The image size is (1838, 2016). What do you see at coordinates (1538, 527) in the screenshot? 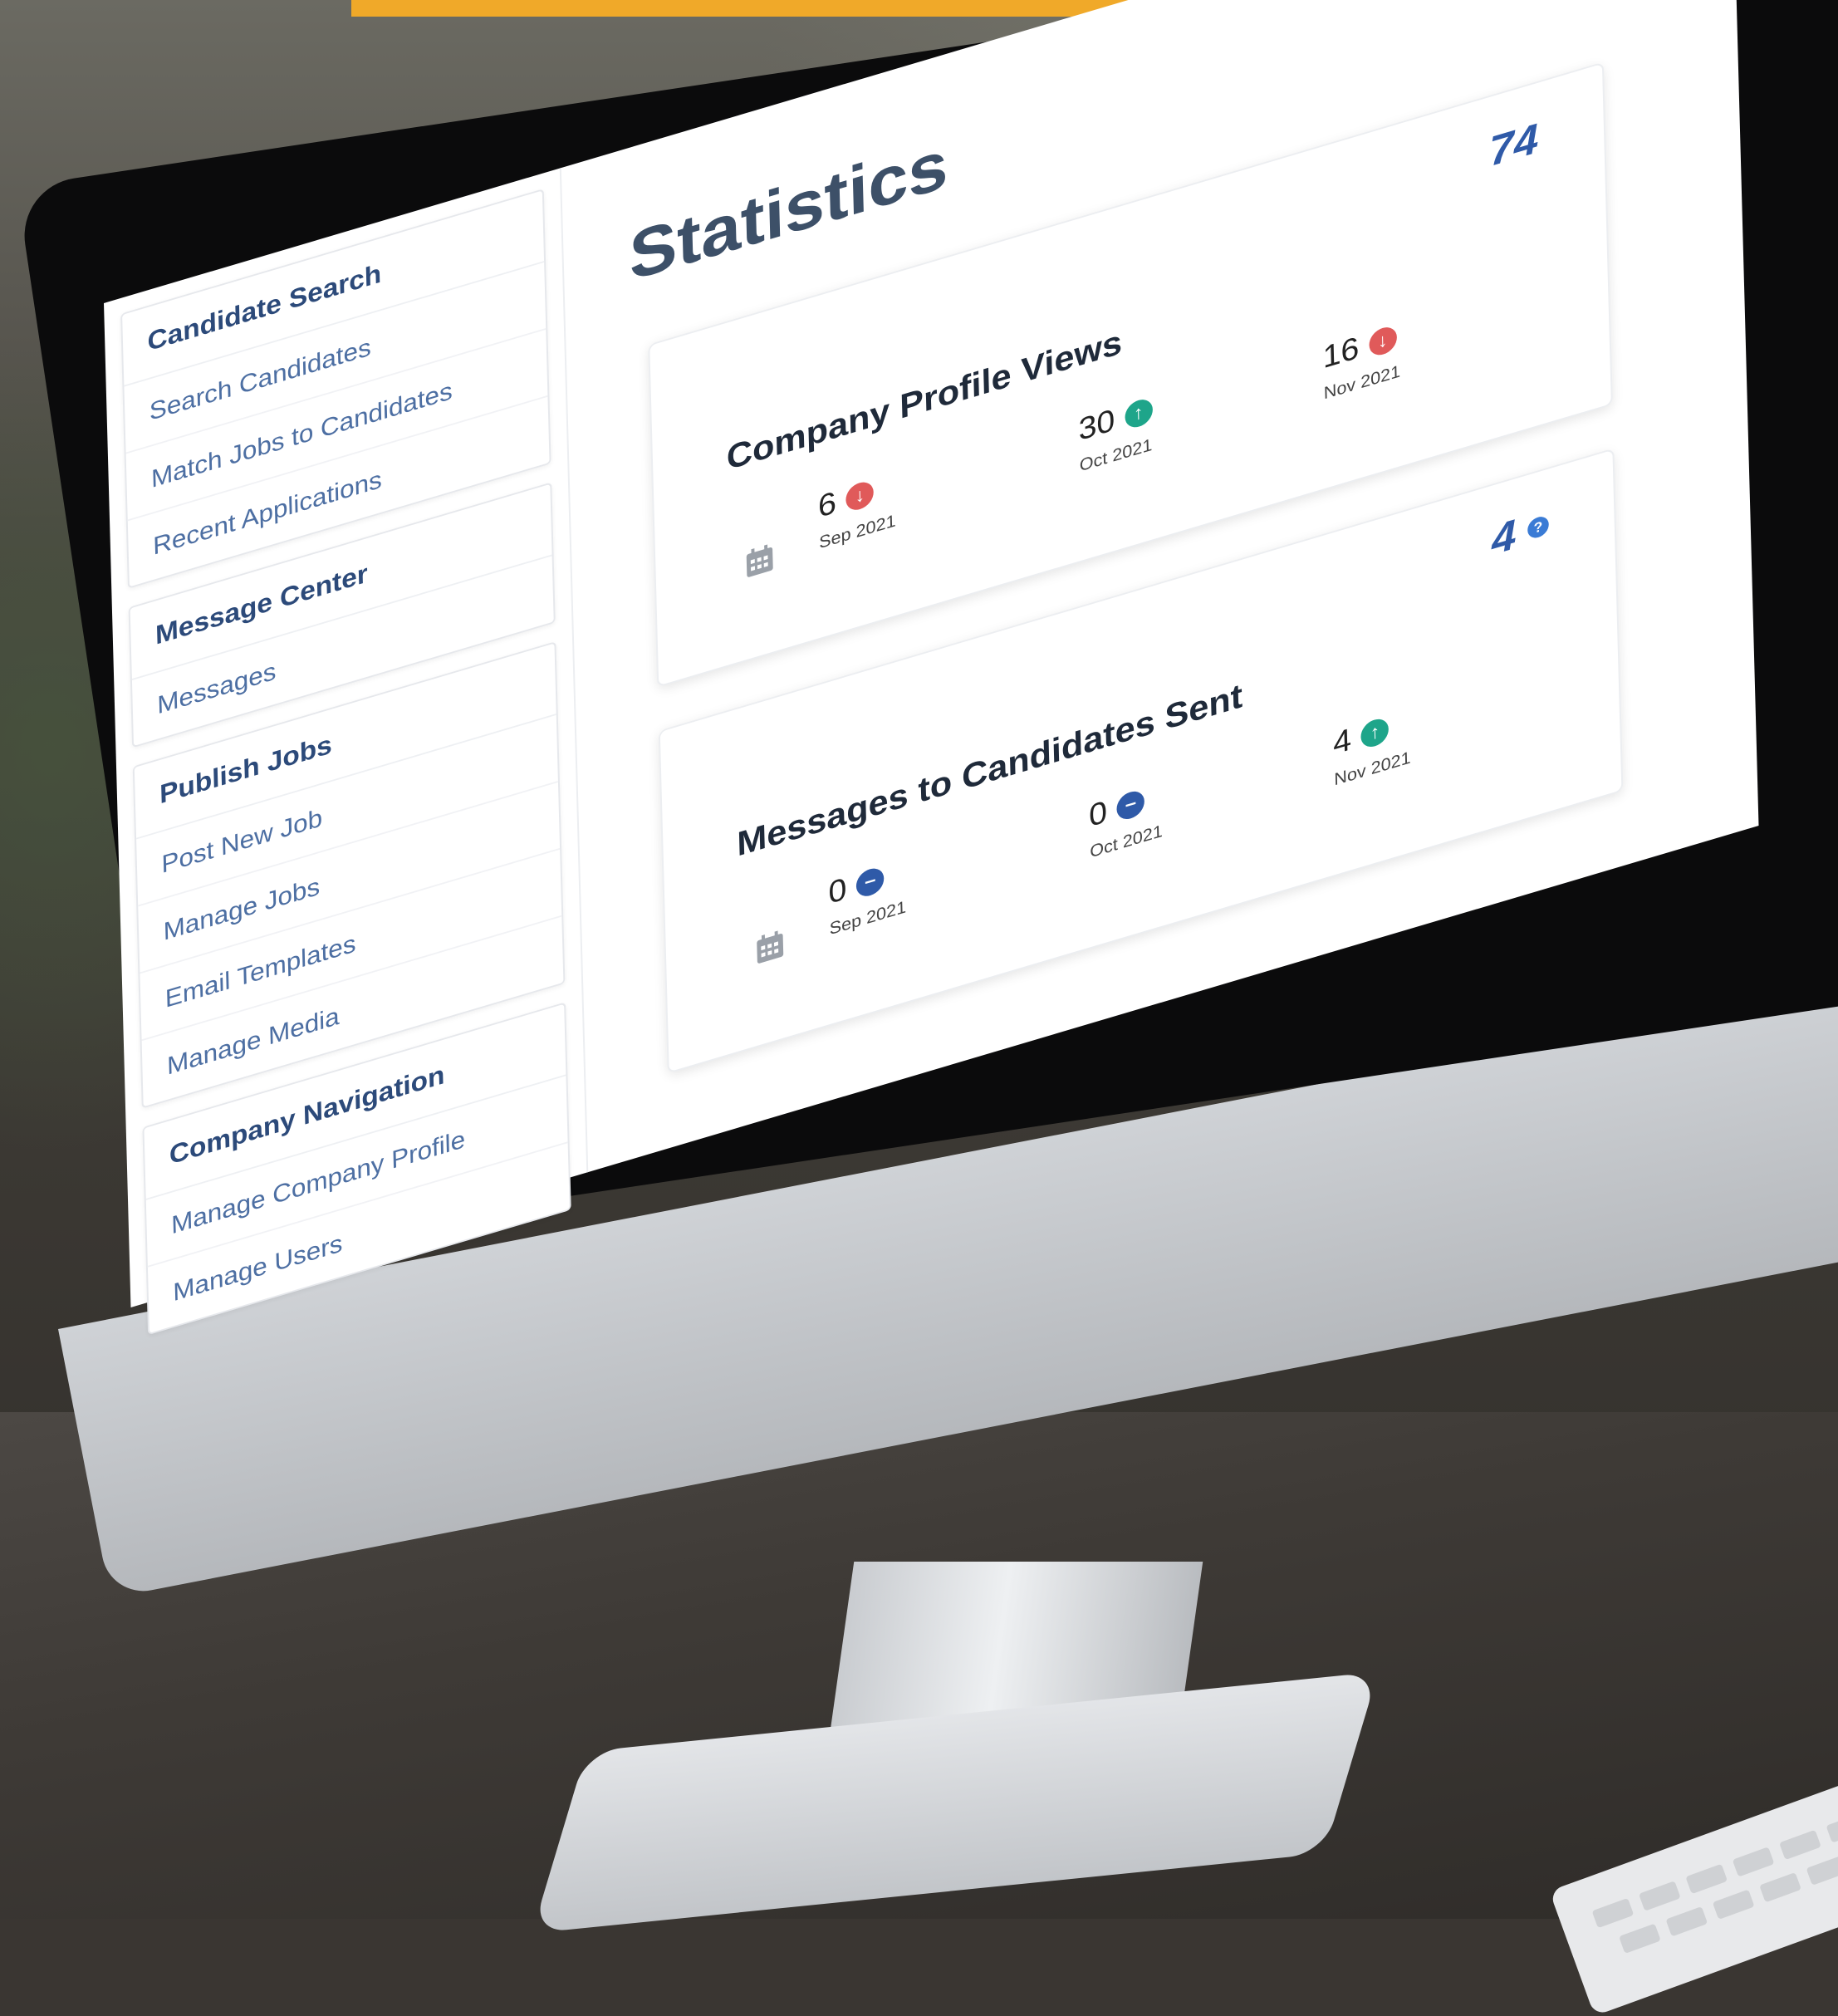
I see `help-icon: ?` at bounding box center [1538, 527].